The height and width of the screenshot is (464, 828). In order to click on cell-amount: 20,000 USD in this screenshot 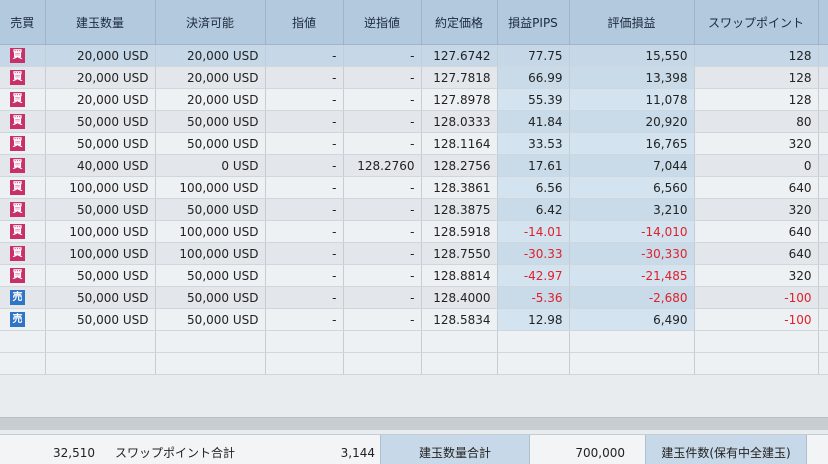, I will do `click(100, 99)`.